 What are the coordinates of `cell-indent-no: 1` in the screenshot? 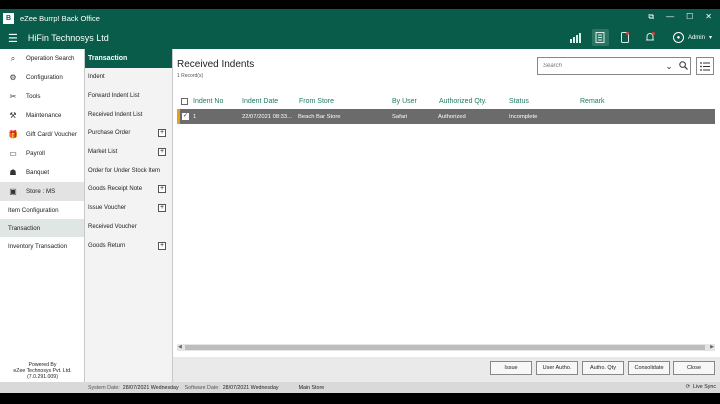 It's located at (195, 116).